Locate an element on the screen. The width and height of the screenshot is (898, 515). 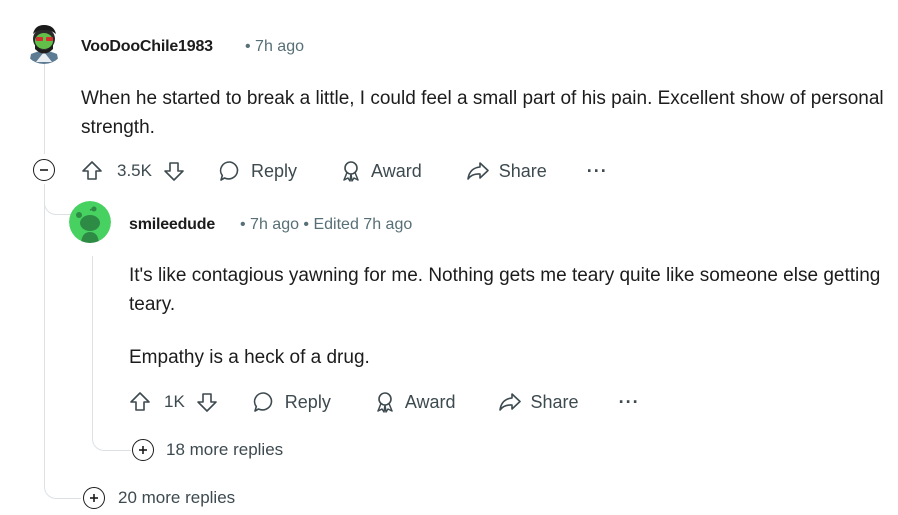
award-button: Award is located at coordinates (380, 171).